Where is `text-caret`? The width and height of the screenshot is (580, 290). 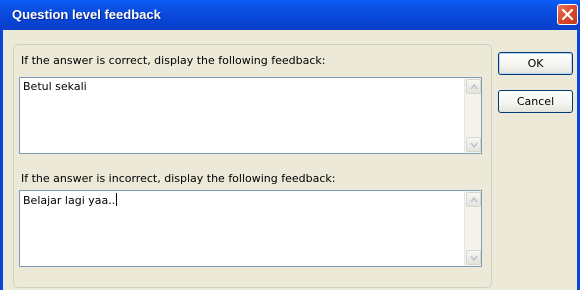
text-caret is located at coordinates (117, 199).